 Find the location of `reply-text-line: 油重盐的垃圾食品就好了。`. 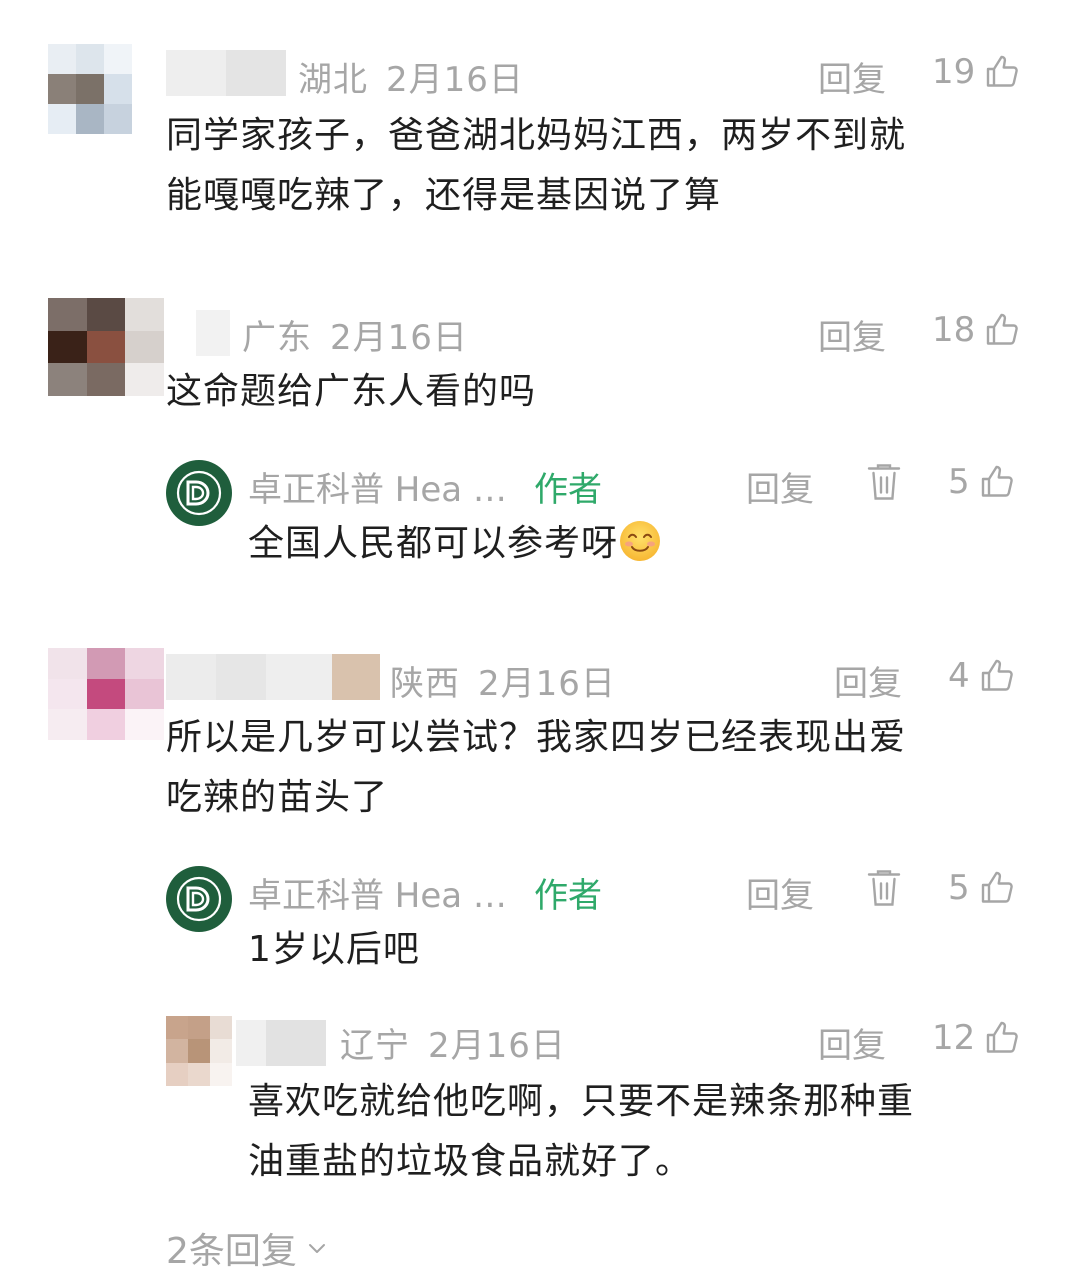

reply-text-line: 油重盐的垃圾食品就好了。 is located at coordinates (470, 1161).